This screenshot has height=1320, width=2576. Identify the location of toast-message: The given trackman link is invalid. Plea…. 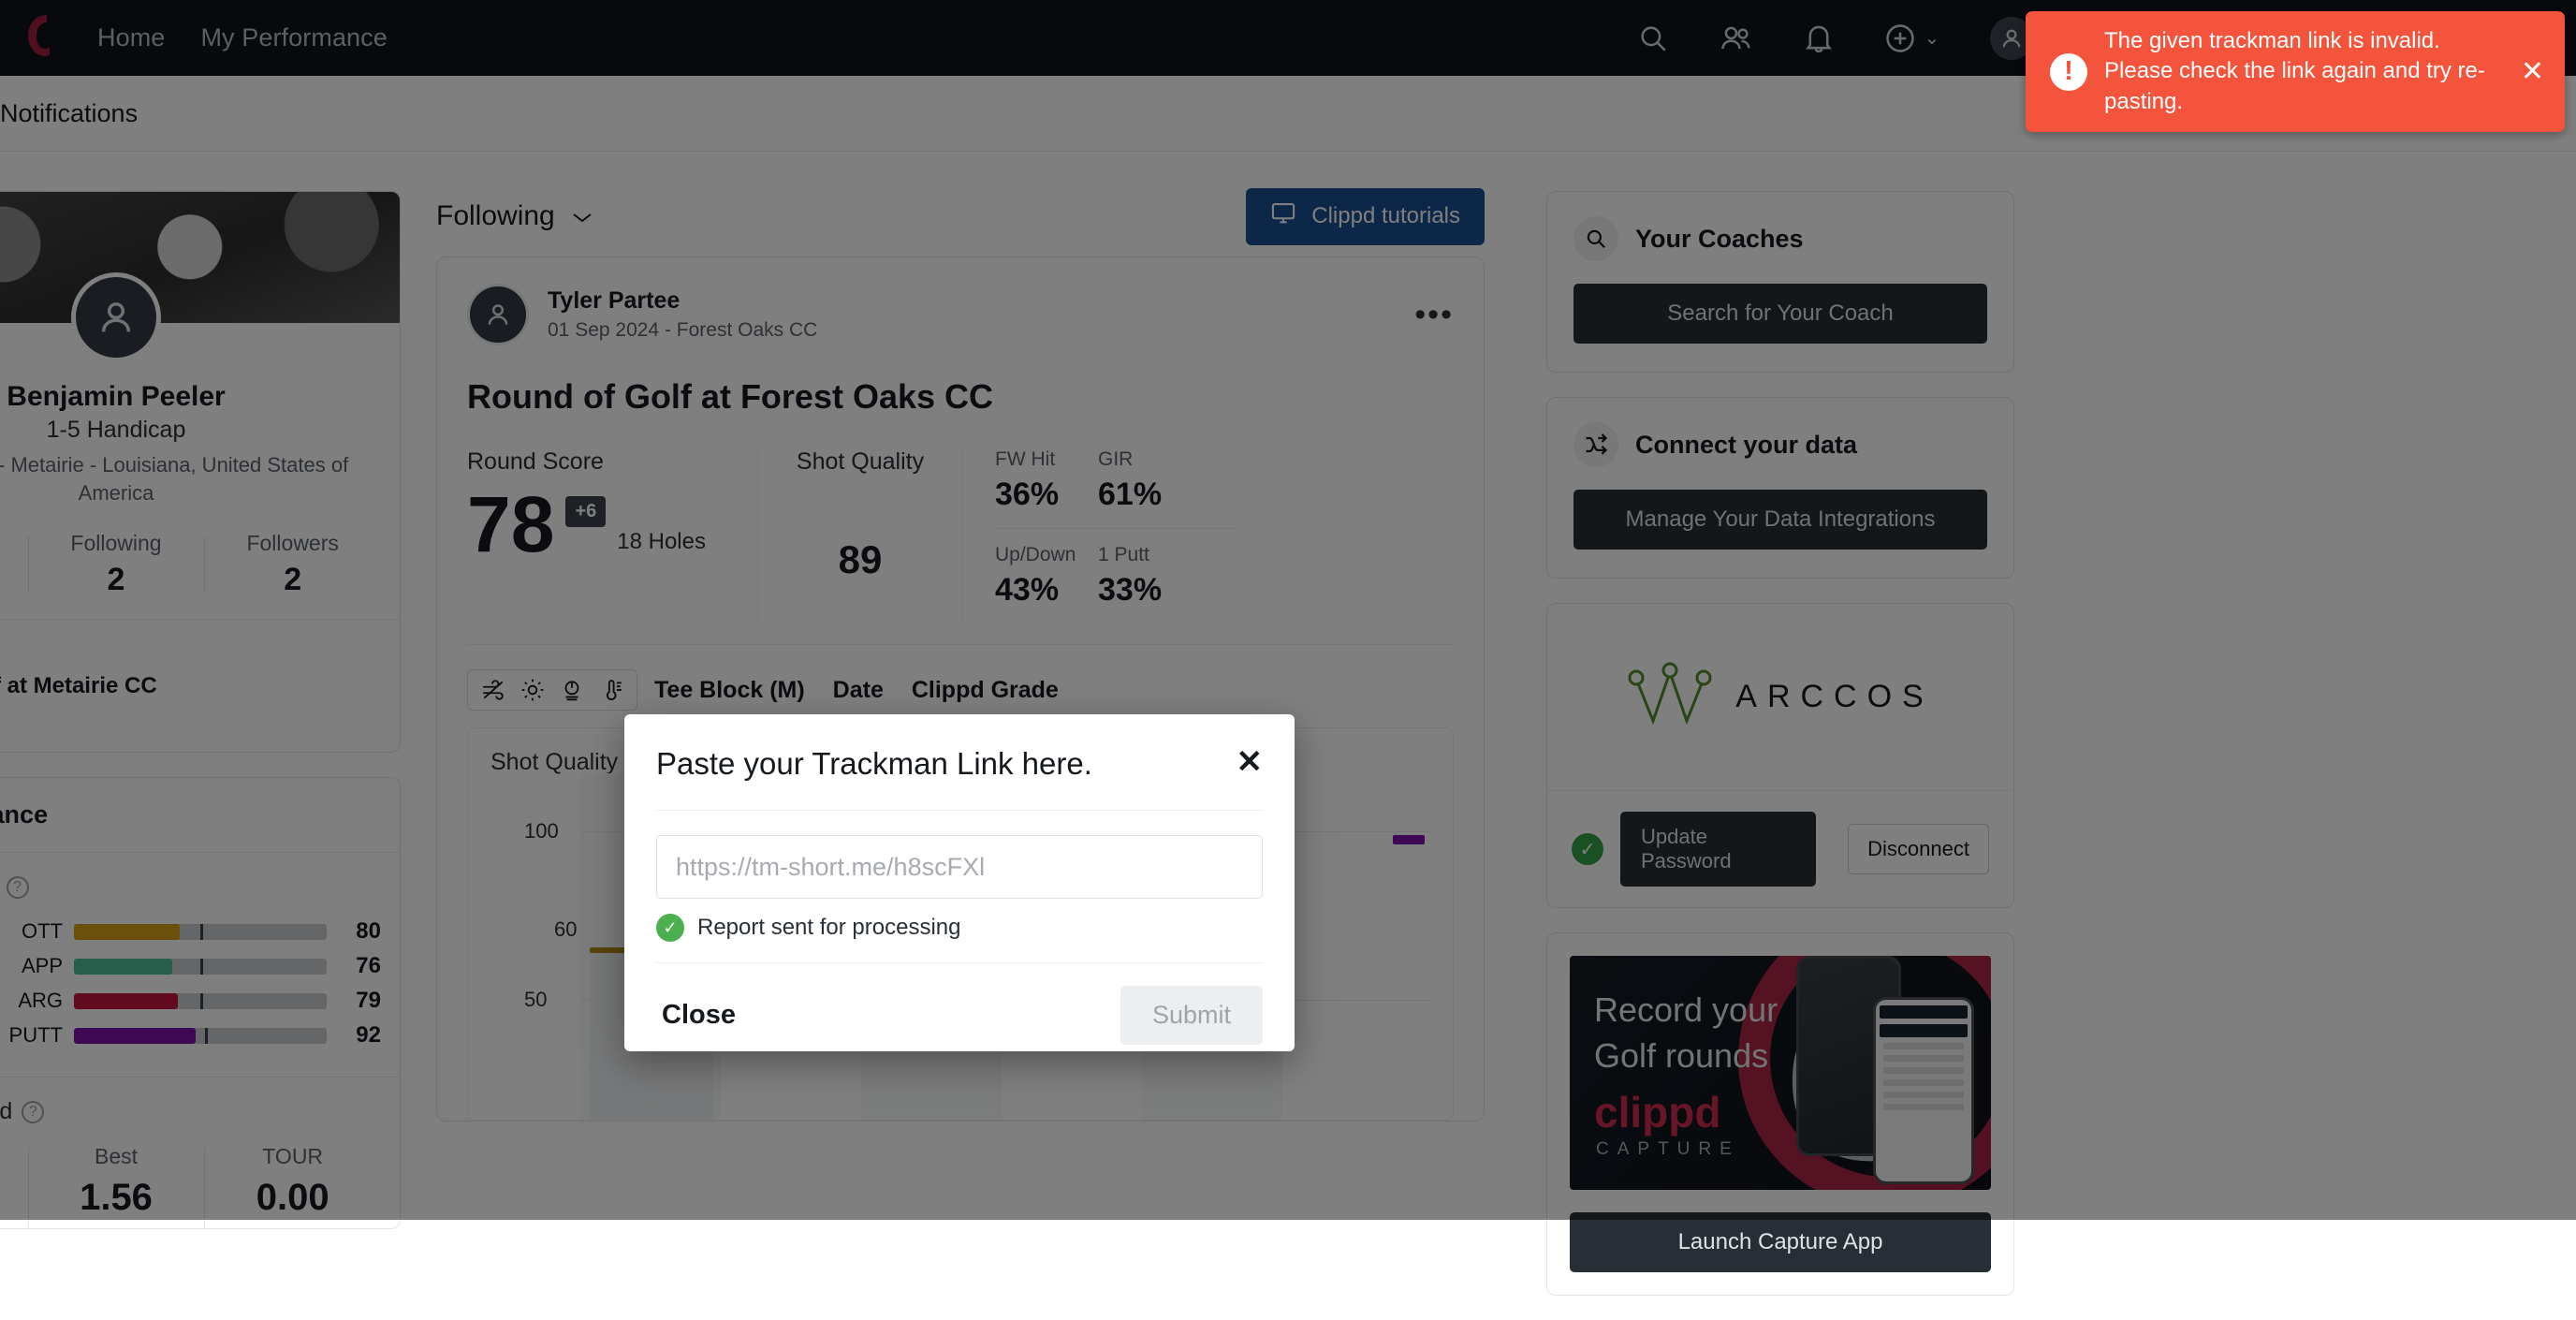
(2312, 71).